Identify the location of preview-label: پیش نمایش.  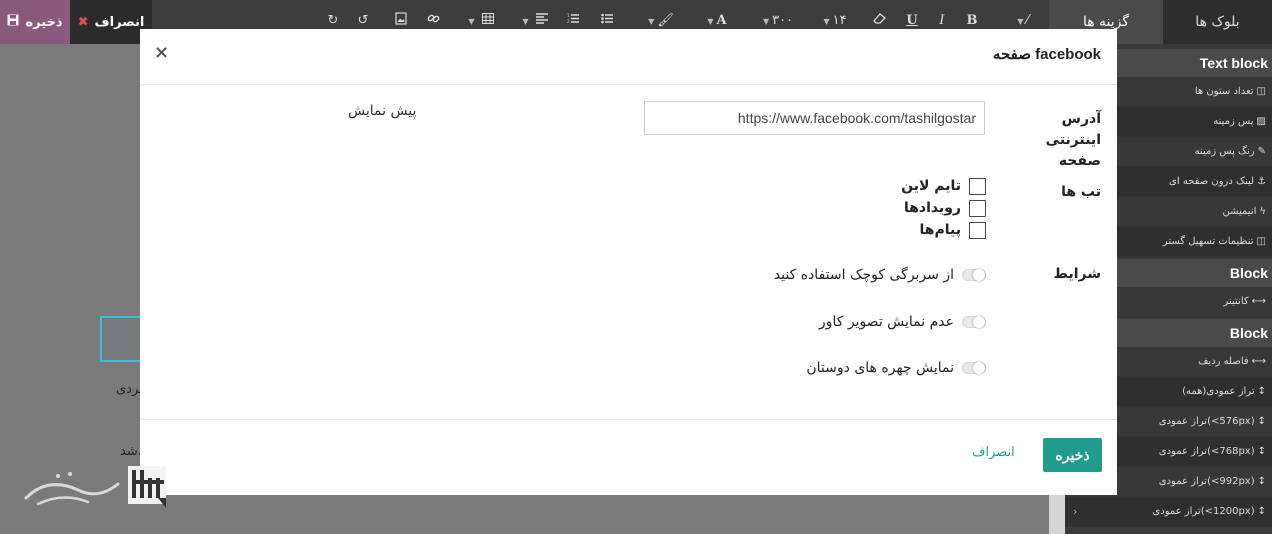
(382, 111).